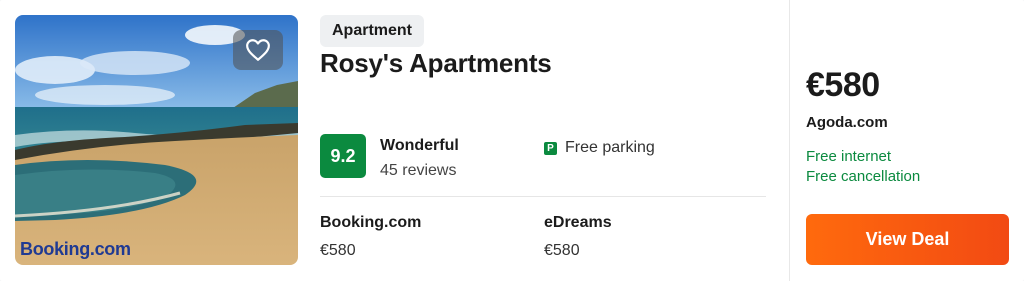 This screenshot has height=281, width=1024. I want to click on parking-icon: P, so click(550, 148).